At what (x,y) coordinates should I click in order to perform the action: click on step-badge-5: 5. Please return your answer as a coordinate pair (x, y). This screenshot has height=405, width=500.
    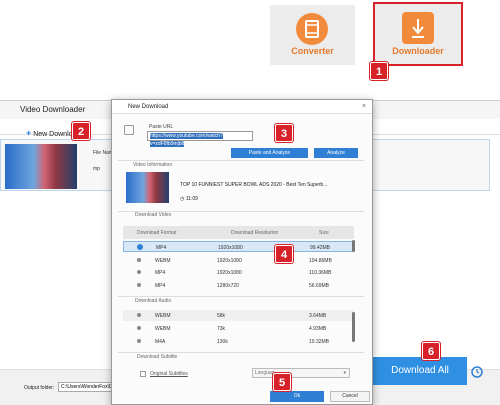
    Looking at the image, I should click on (282, 382).